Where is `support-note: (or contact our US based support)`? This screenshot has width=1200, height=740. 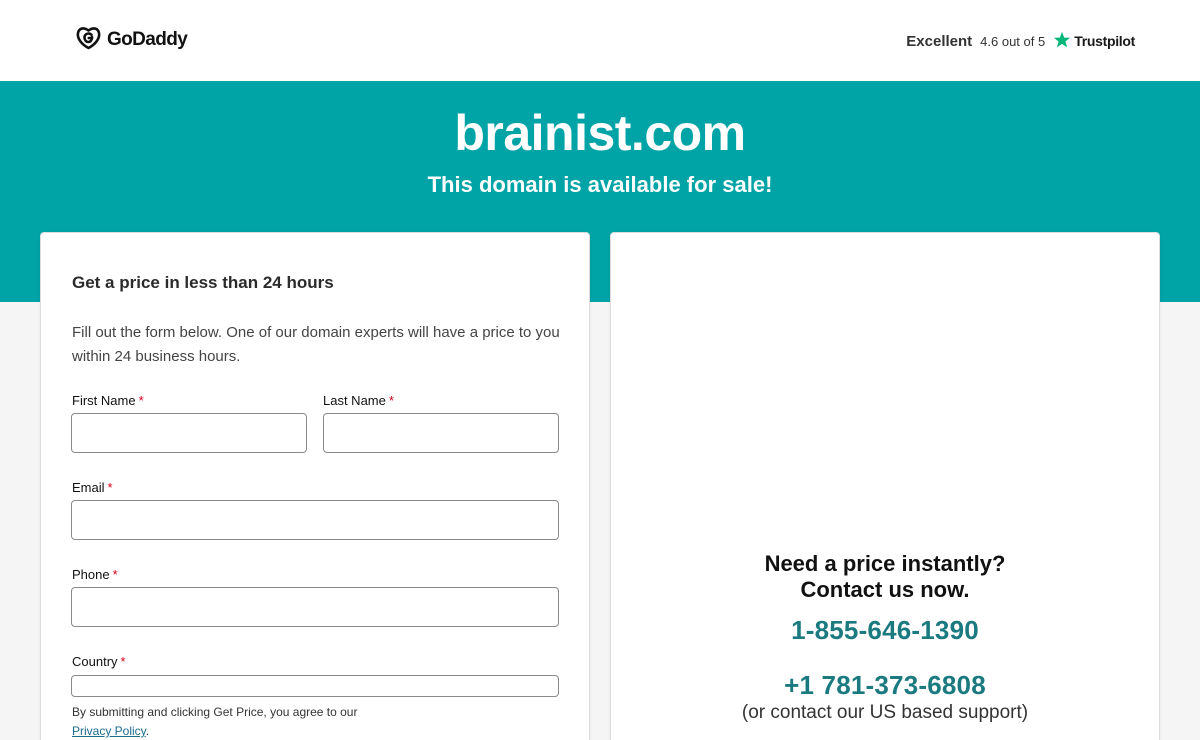 support-note: (or contact our US based support) is located at coordinates (885, 712).